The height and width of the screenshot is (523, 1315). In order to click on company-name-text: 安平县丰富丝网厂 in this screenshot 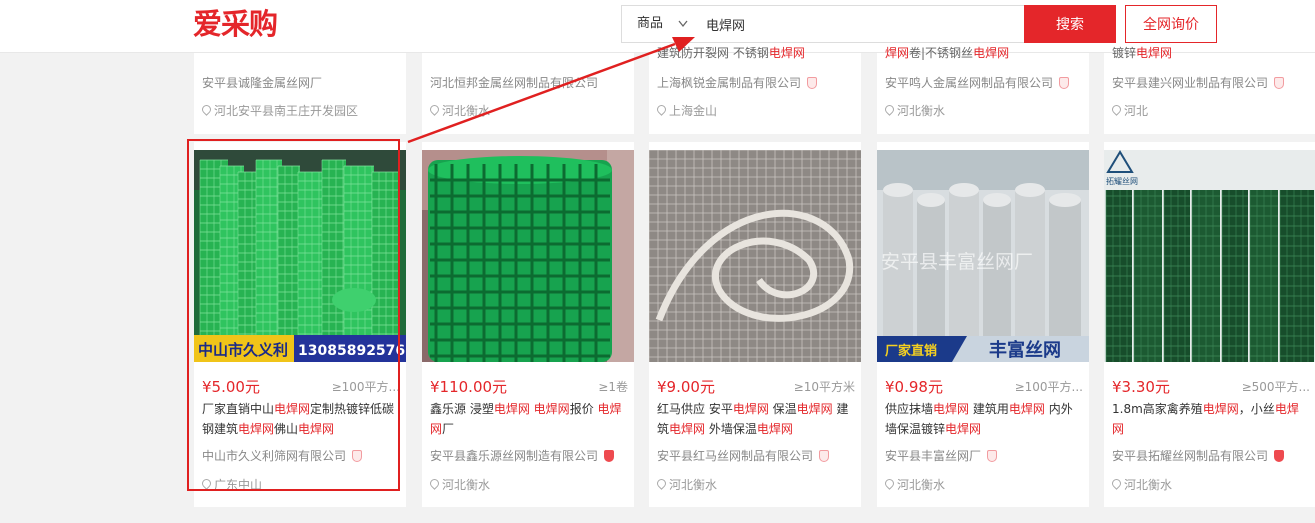, I will do `click(933, 456)`.